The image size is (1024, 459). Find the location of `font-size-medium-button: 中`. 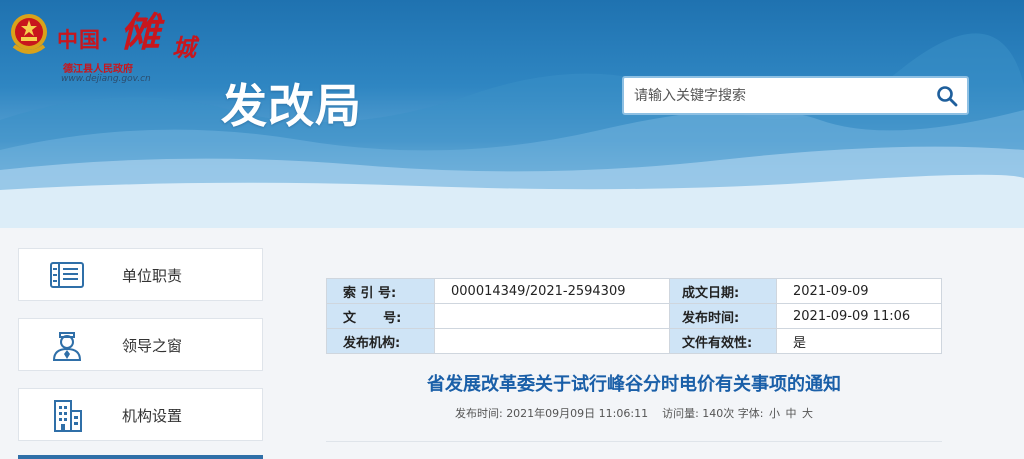

font-size-medium-button: 中 is located at coordinates (791, 413).